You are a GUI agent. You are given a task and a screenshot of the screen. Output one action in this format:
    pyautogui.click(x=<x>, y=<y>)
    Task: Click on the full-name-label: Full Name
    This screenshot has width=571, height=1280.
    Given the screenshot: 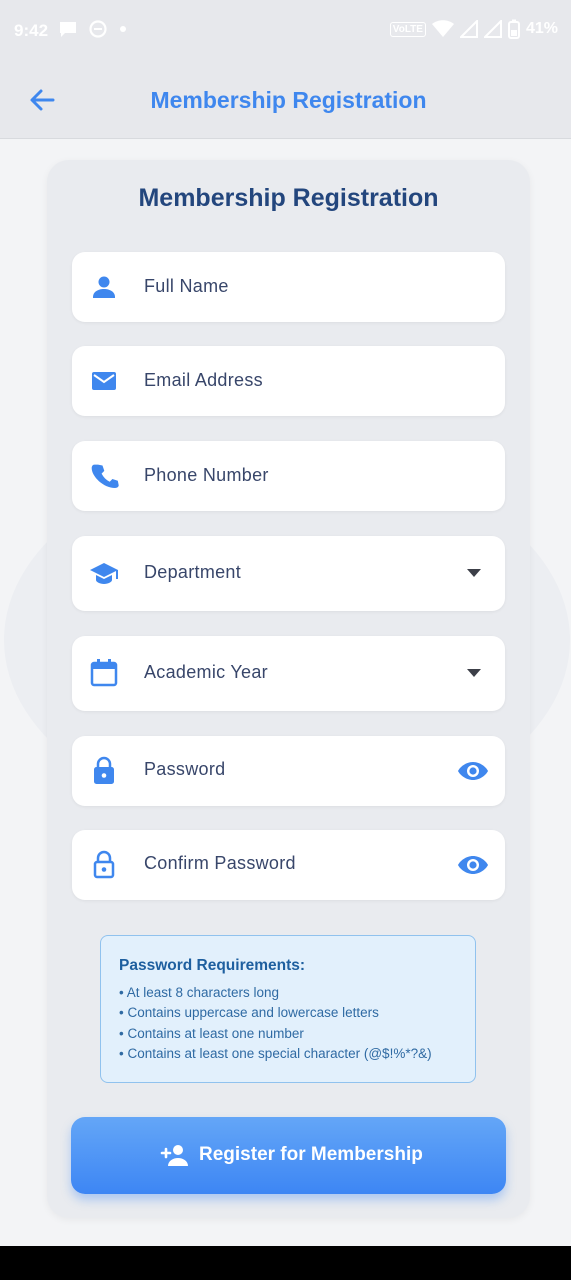 What is the action you would take?
    pyautogui.click(x=186, y=286)
    